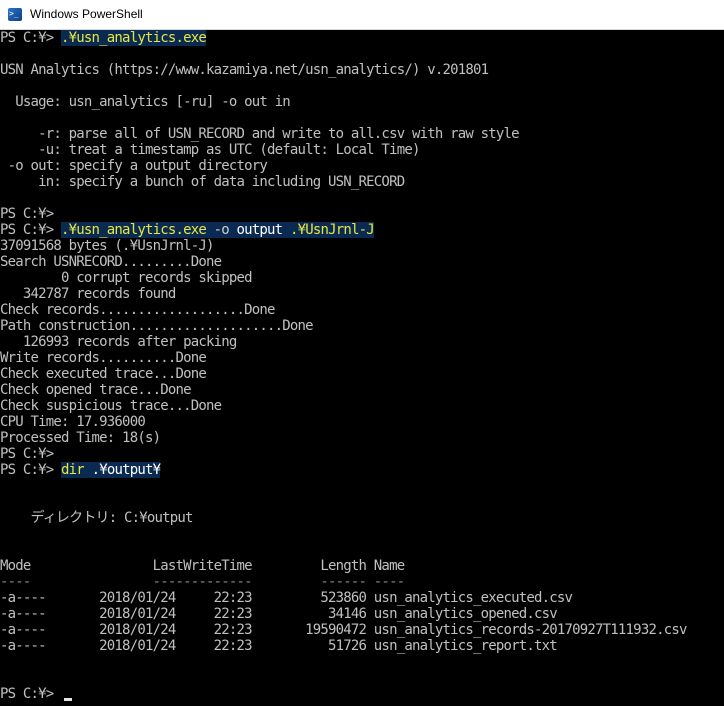 The image size is (724, 706). Describe the element at coordinates (362, 15) in the screenshot. I see `title-bar: Windows PowerShell` at that location.